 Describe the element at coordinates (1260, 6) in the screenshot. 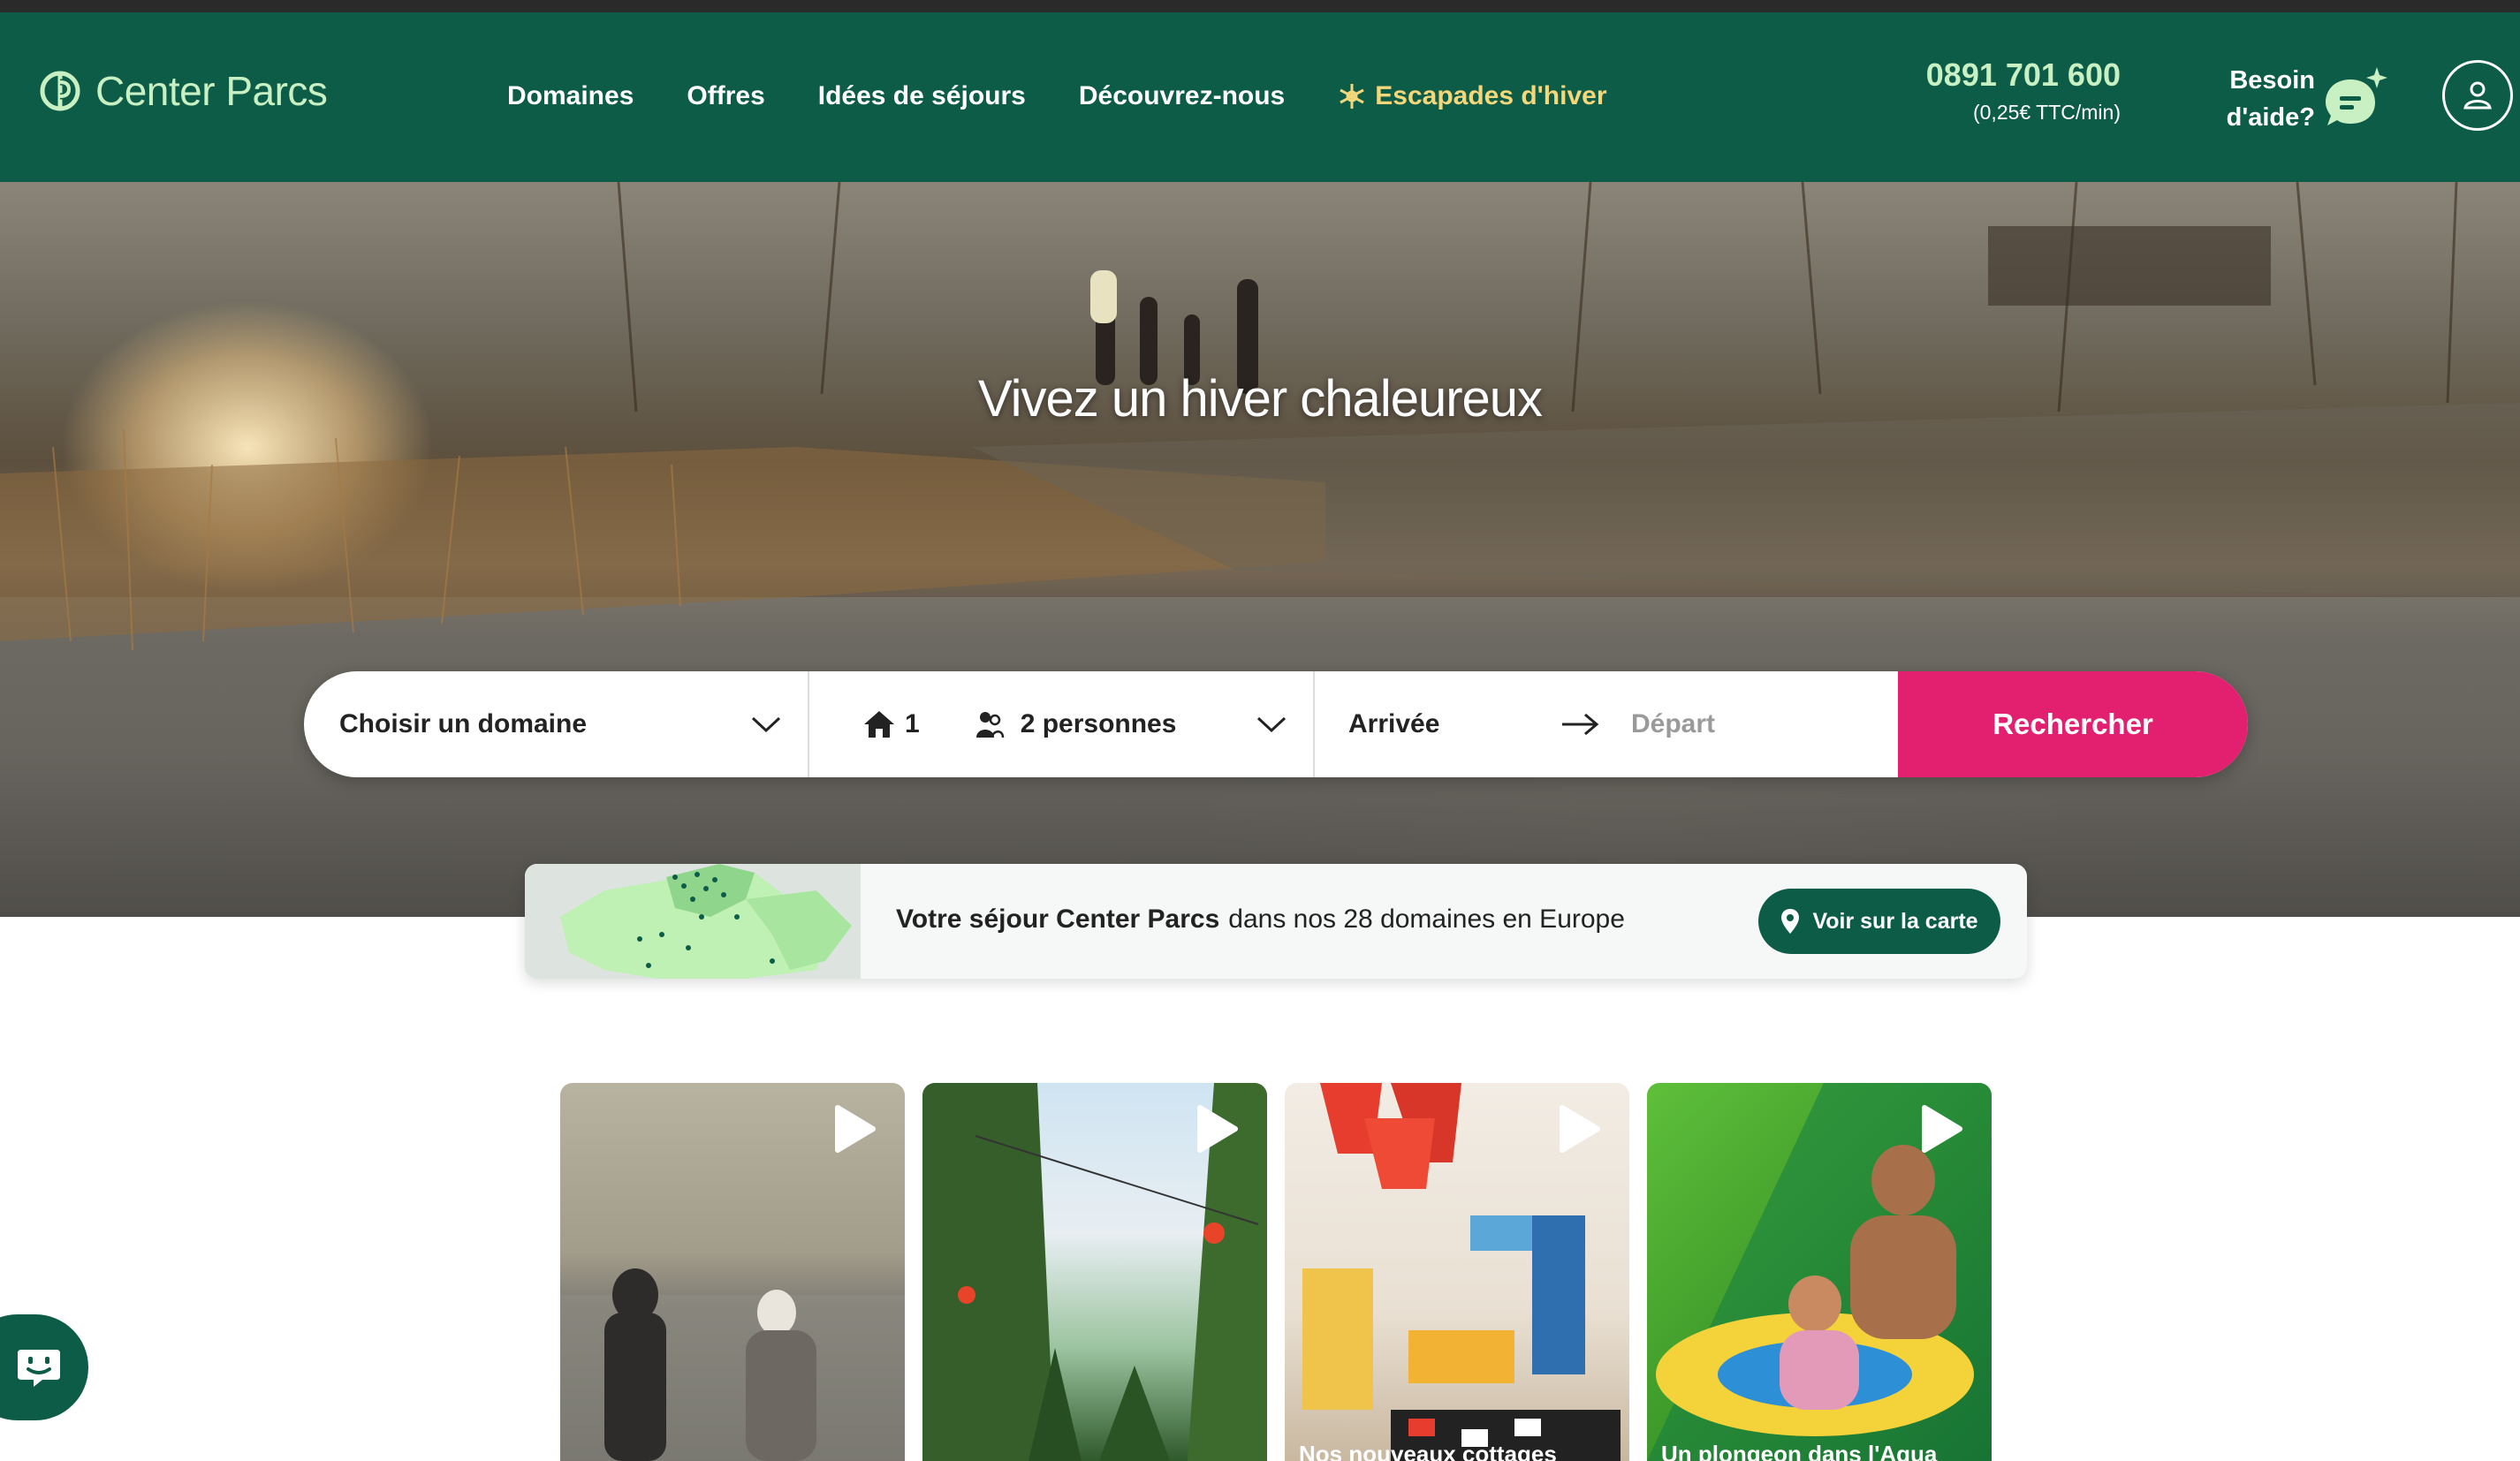

I see `browser-top-strip` at that location.